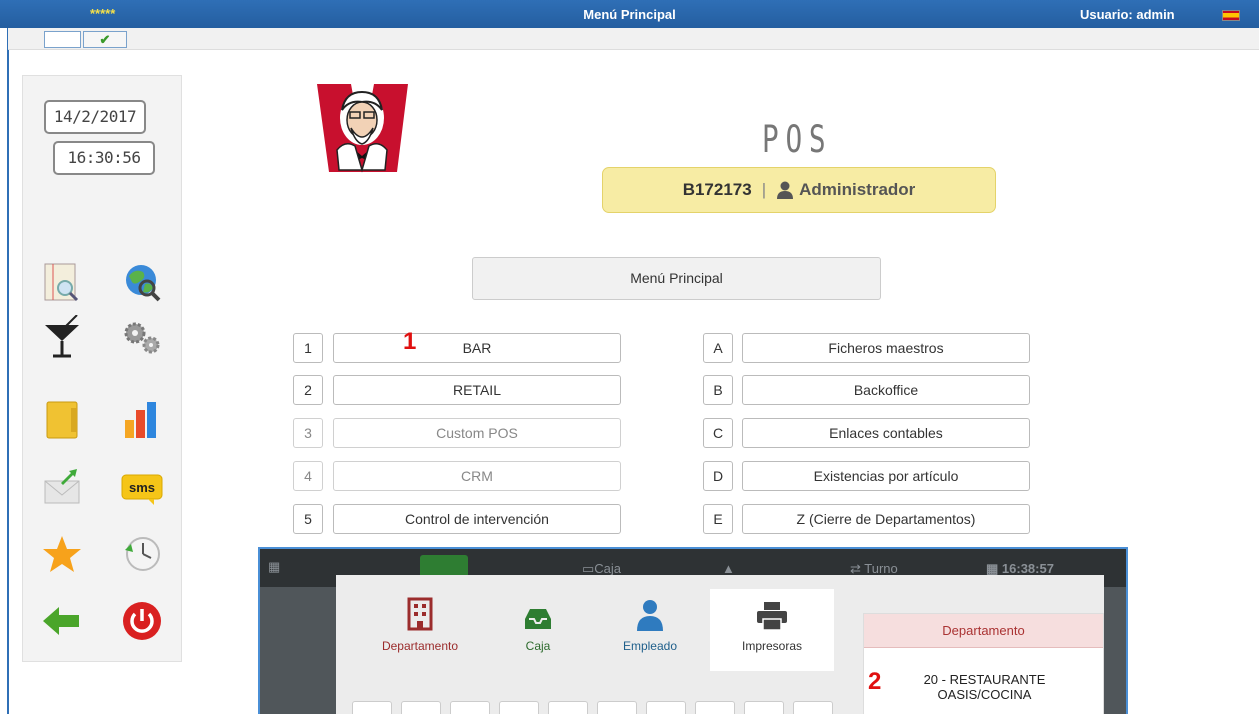 This screenshot has width=1259, height=714. Describe the element at coordinates (857, 189) in the screenshot. I see `role-label: Administrador` at that location.